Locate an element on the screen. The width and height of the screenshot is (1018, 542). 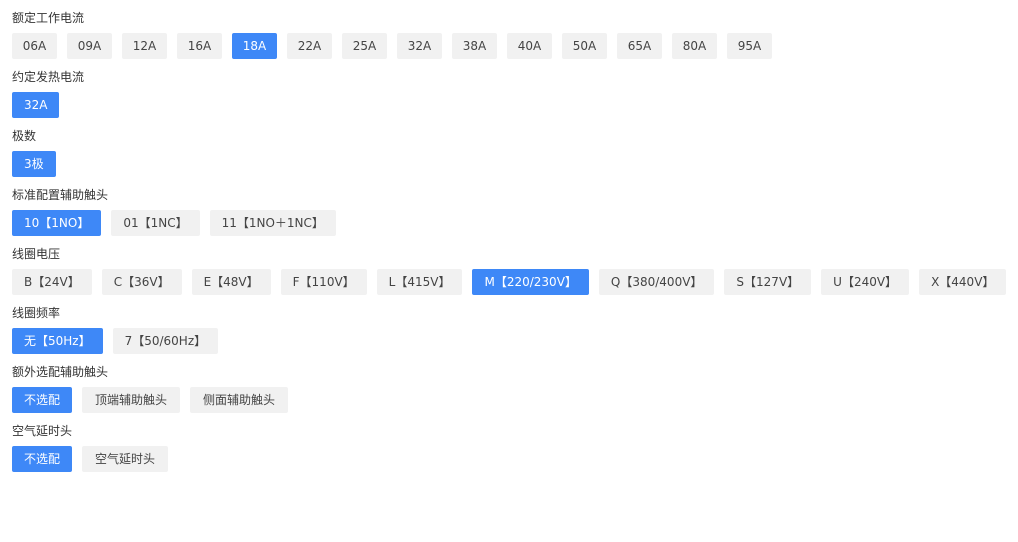
option-7-50-60hz: 7【50/60Hz】 is located at coordinates (165, 341).